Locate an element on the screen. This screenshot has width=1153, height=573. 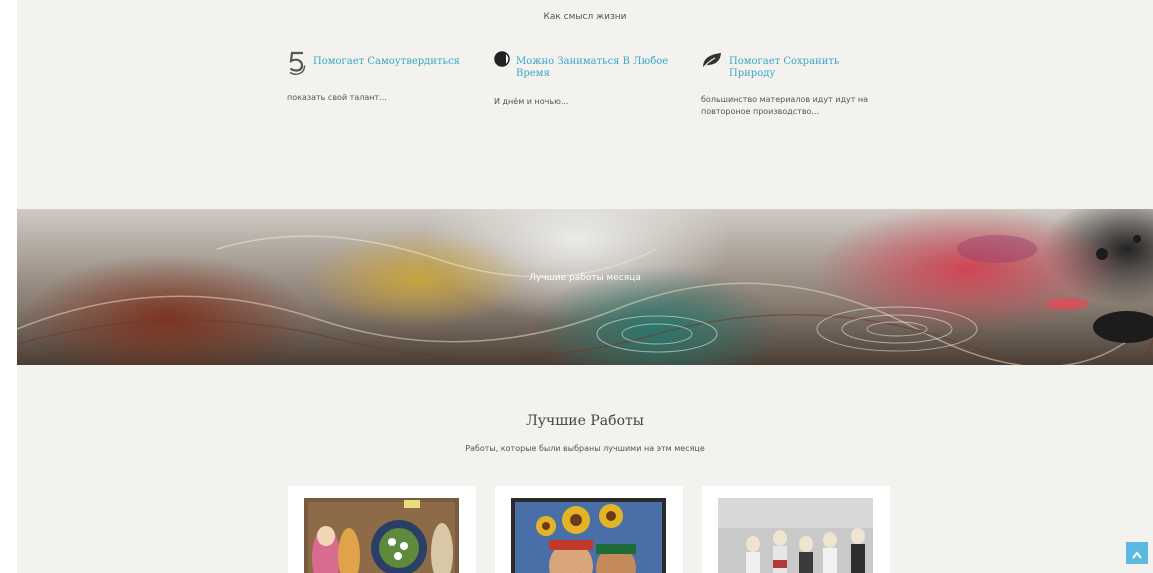
banner-text: Лучшие работы месяца is located at coordinates (585, 278).